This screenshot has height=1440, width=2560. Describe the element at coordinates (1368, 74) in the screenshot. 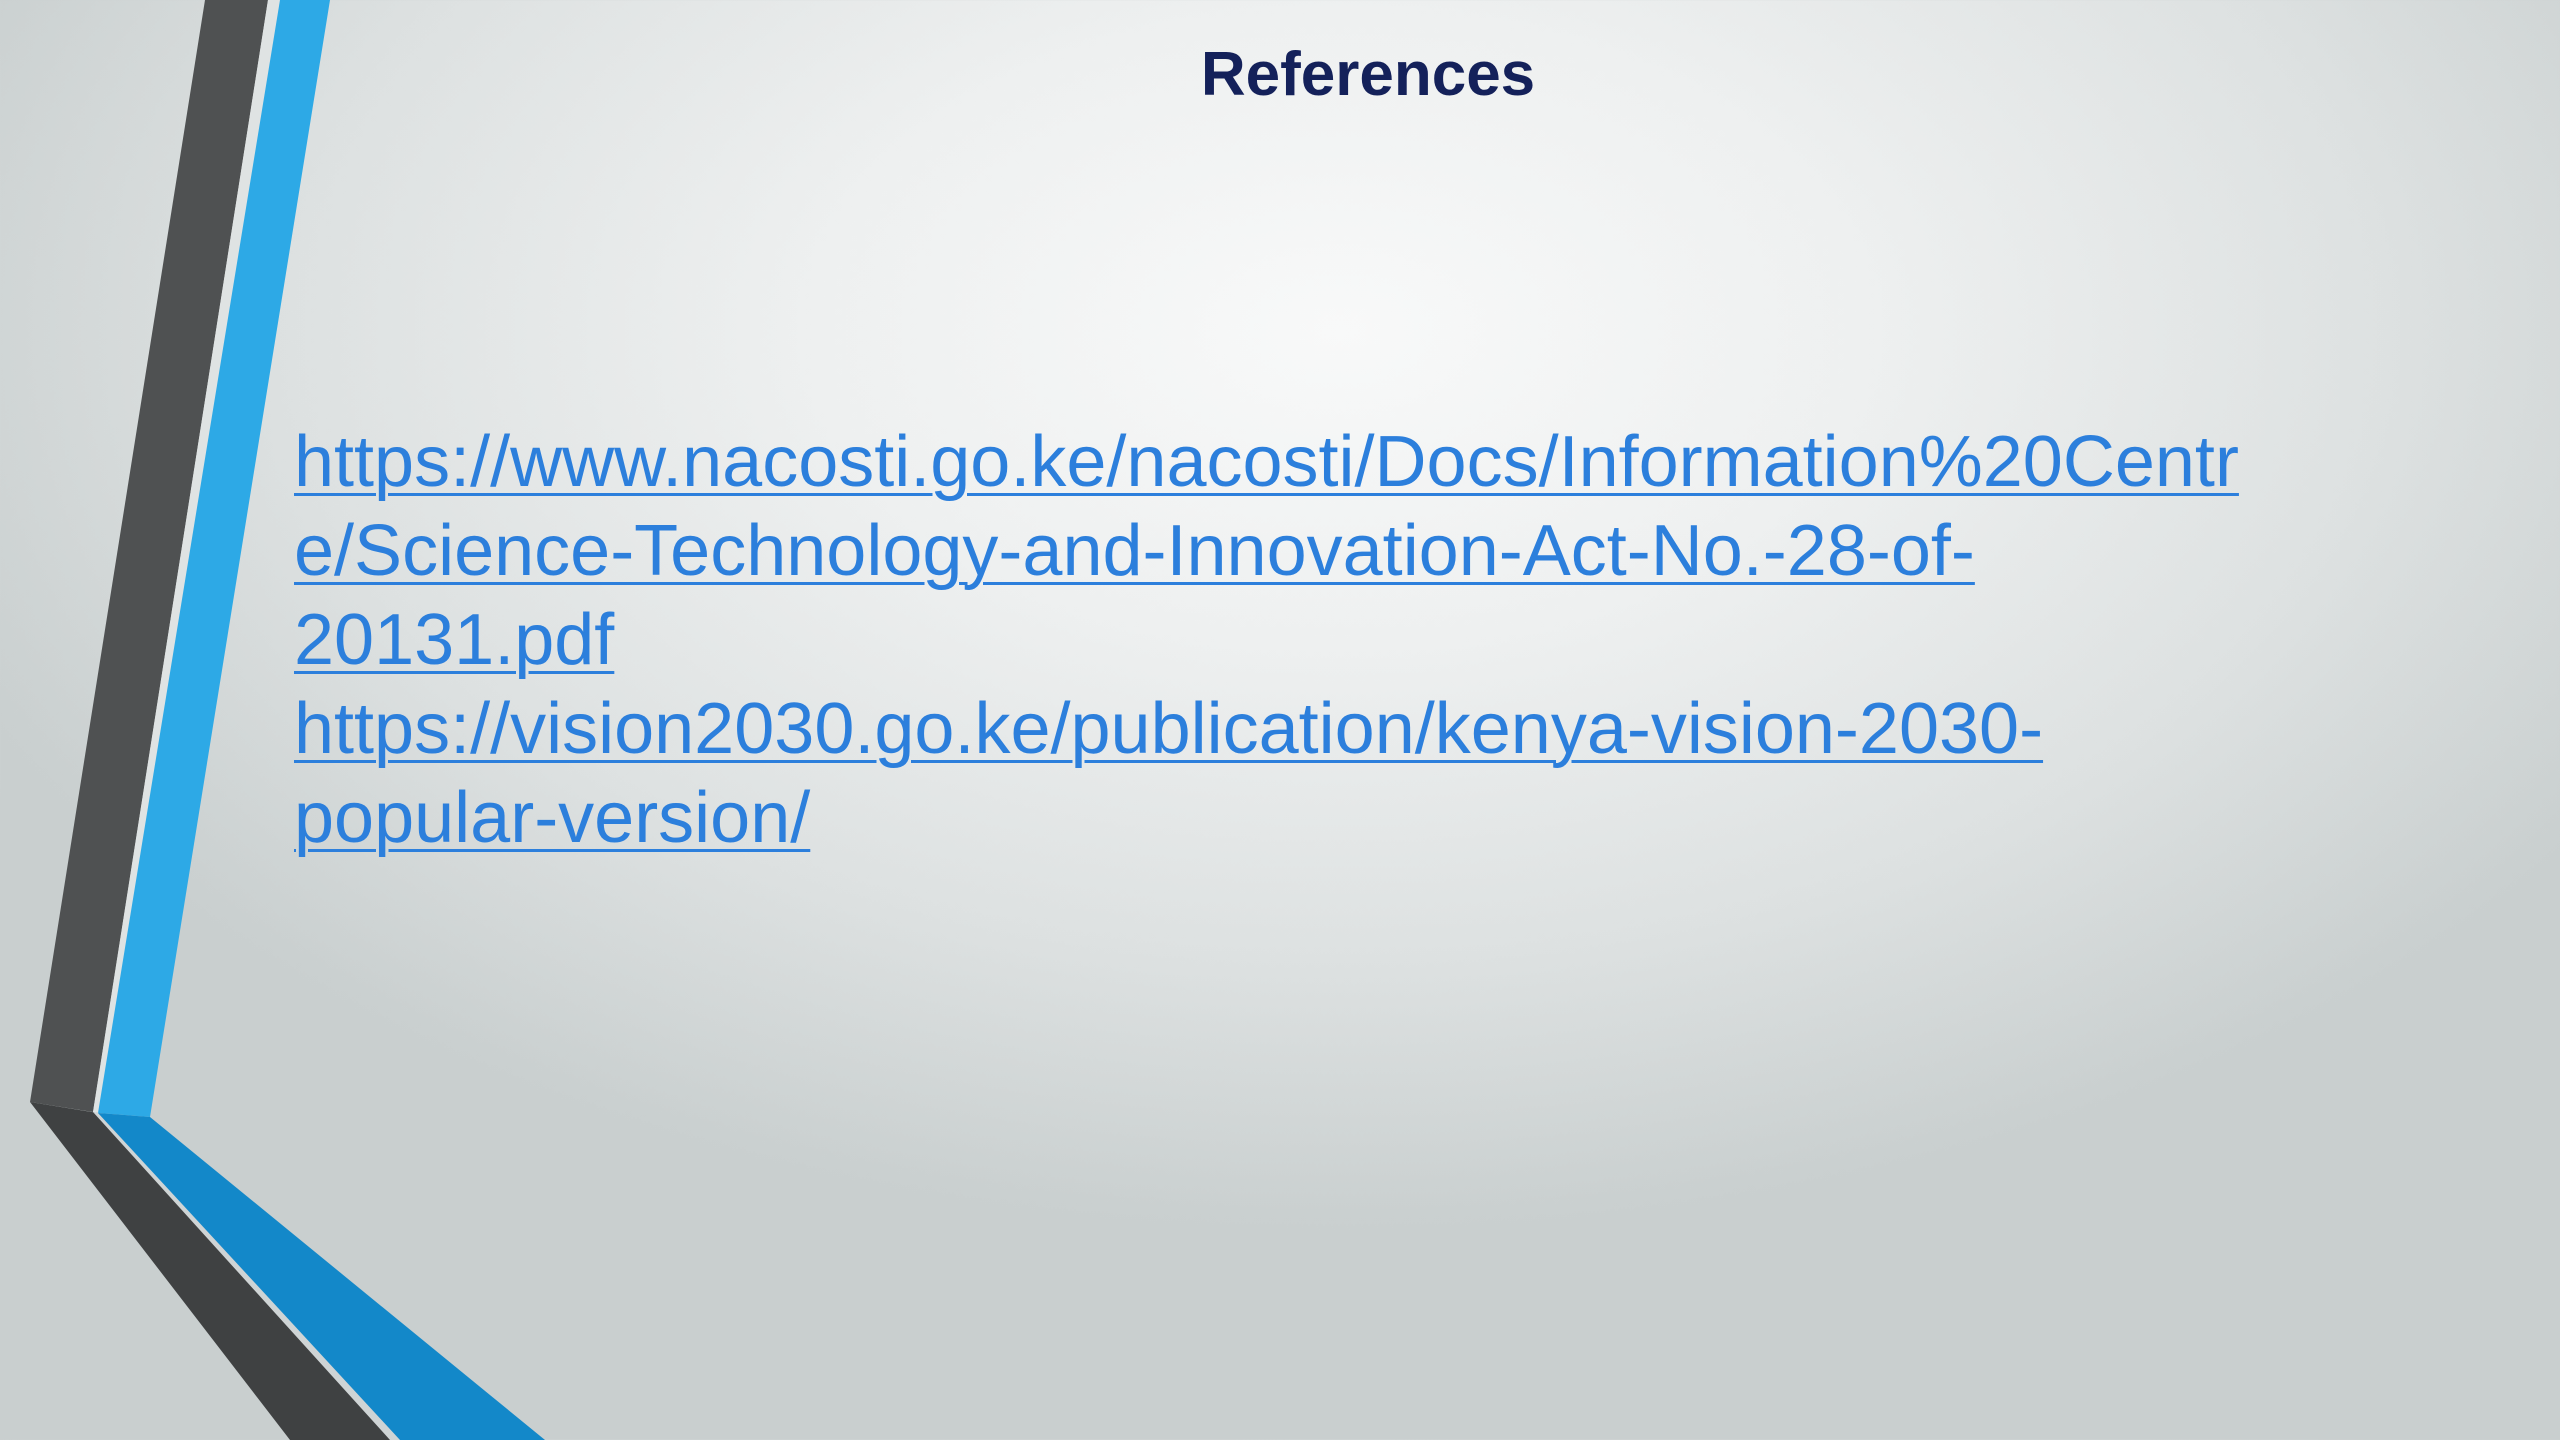

I see `slide-title: References` at that location.